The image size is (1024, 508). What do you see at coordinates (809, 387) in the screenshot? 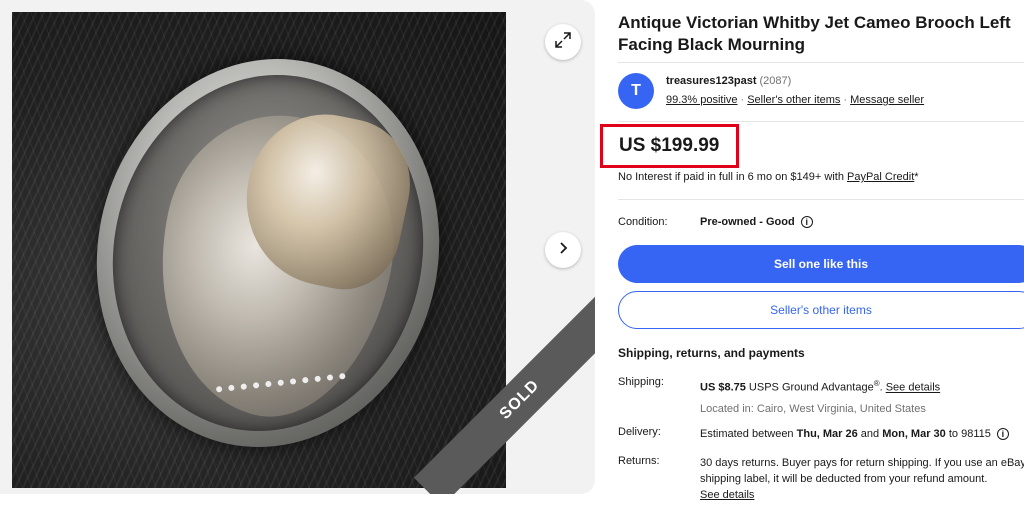
I see `shipping-service: USPS Ground Advantage` at bounding box center [809, 387].